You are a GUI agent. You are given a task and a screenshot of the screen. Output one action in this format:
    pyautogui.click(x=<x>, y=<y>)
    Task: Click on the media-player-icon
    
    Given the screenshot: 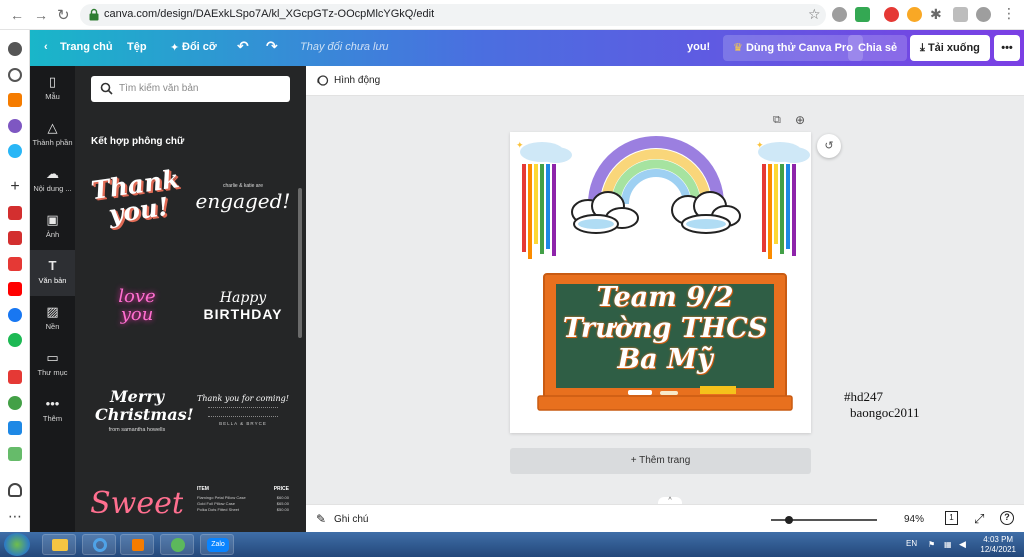 What is the action you would take?
    pyautogui.click(x=137, y=544)
    